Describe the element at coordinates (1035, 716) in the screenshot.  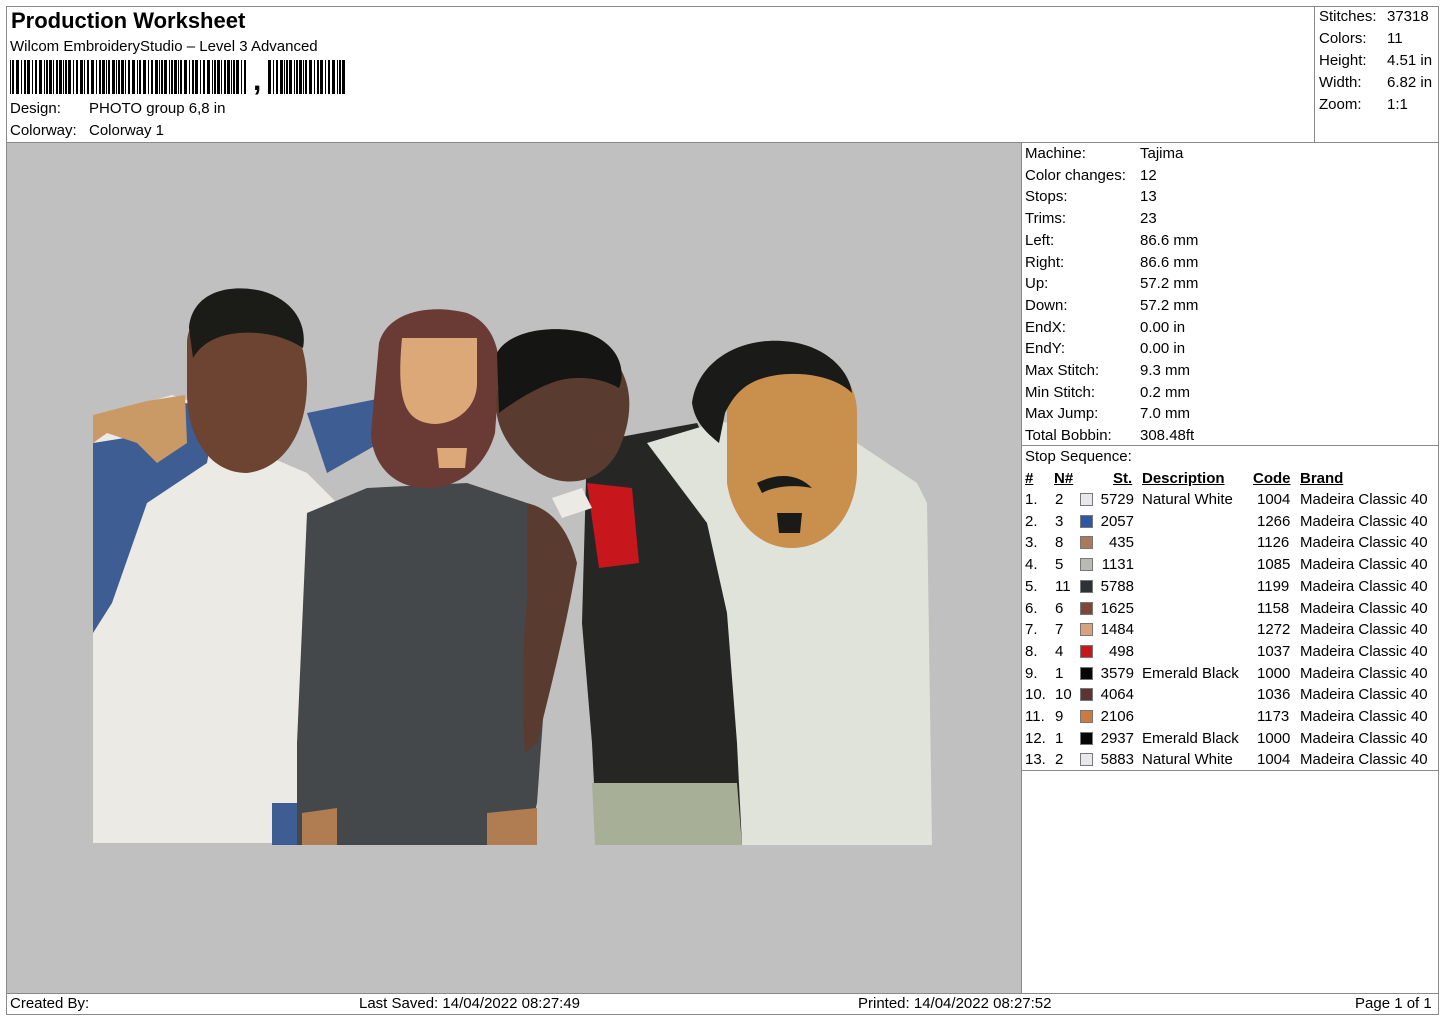
I see `row-number: 11.` at that location.